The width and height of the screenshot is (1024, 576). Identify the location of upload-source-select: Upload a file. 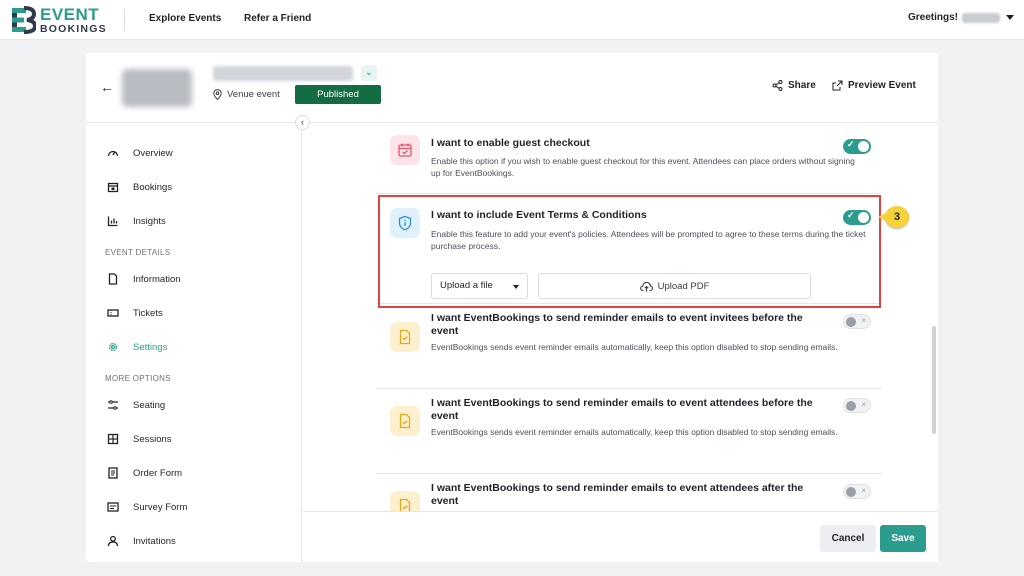
(479, 286).